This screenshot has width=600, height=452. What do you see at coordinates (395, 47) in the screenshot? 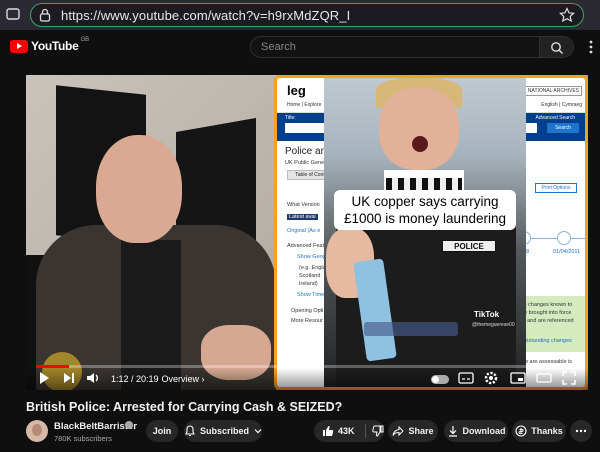
I see `search-input: Search` at bounding box center [395, 47].